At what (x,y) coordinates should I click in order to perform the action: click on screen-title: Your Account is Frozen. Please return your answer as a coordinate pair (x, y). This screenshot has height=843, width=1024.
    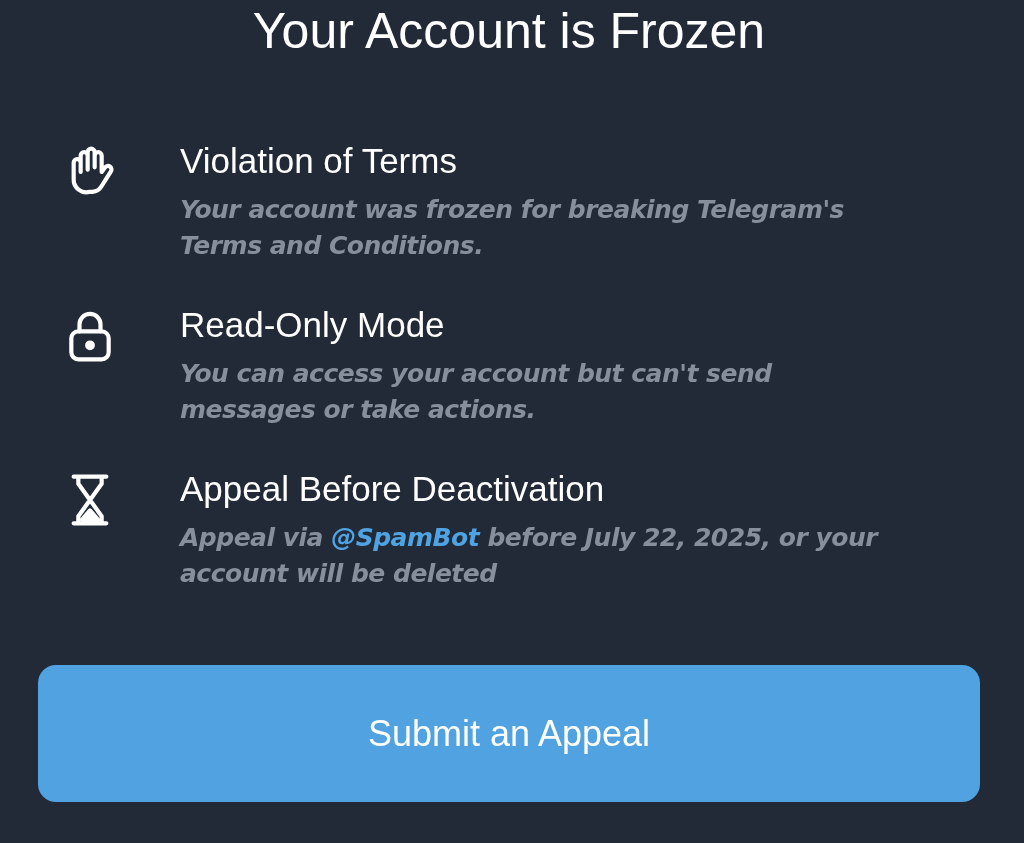
    Looking at the image, I should click on (509, 31).